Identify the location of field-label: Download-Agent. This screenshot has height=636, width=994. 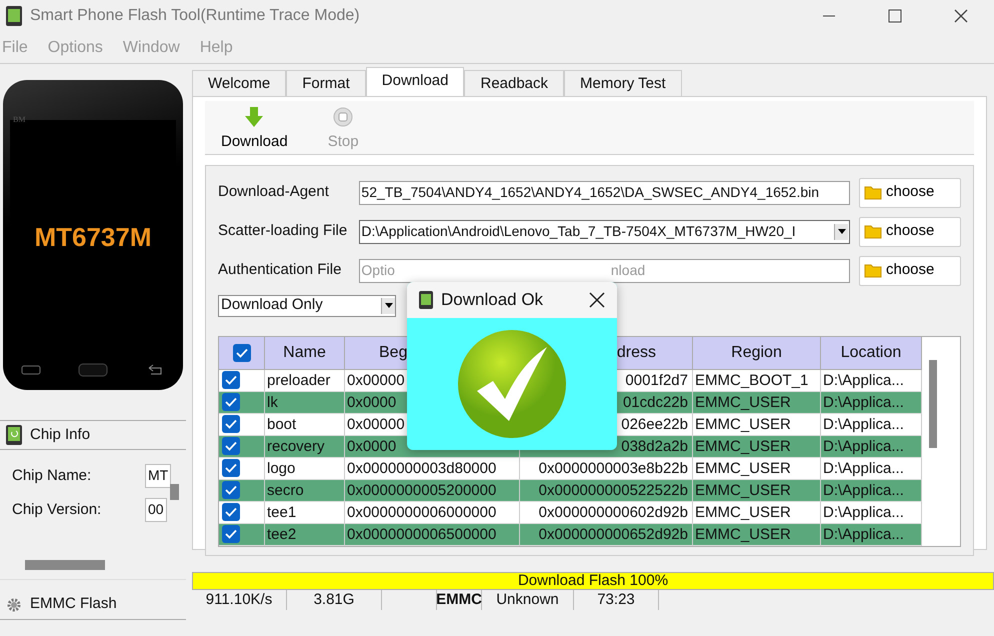
(274, 192).